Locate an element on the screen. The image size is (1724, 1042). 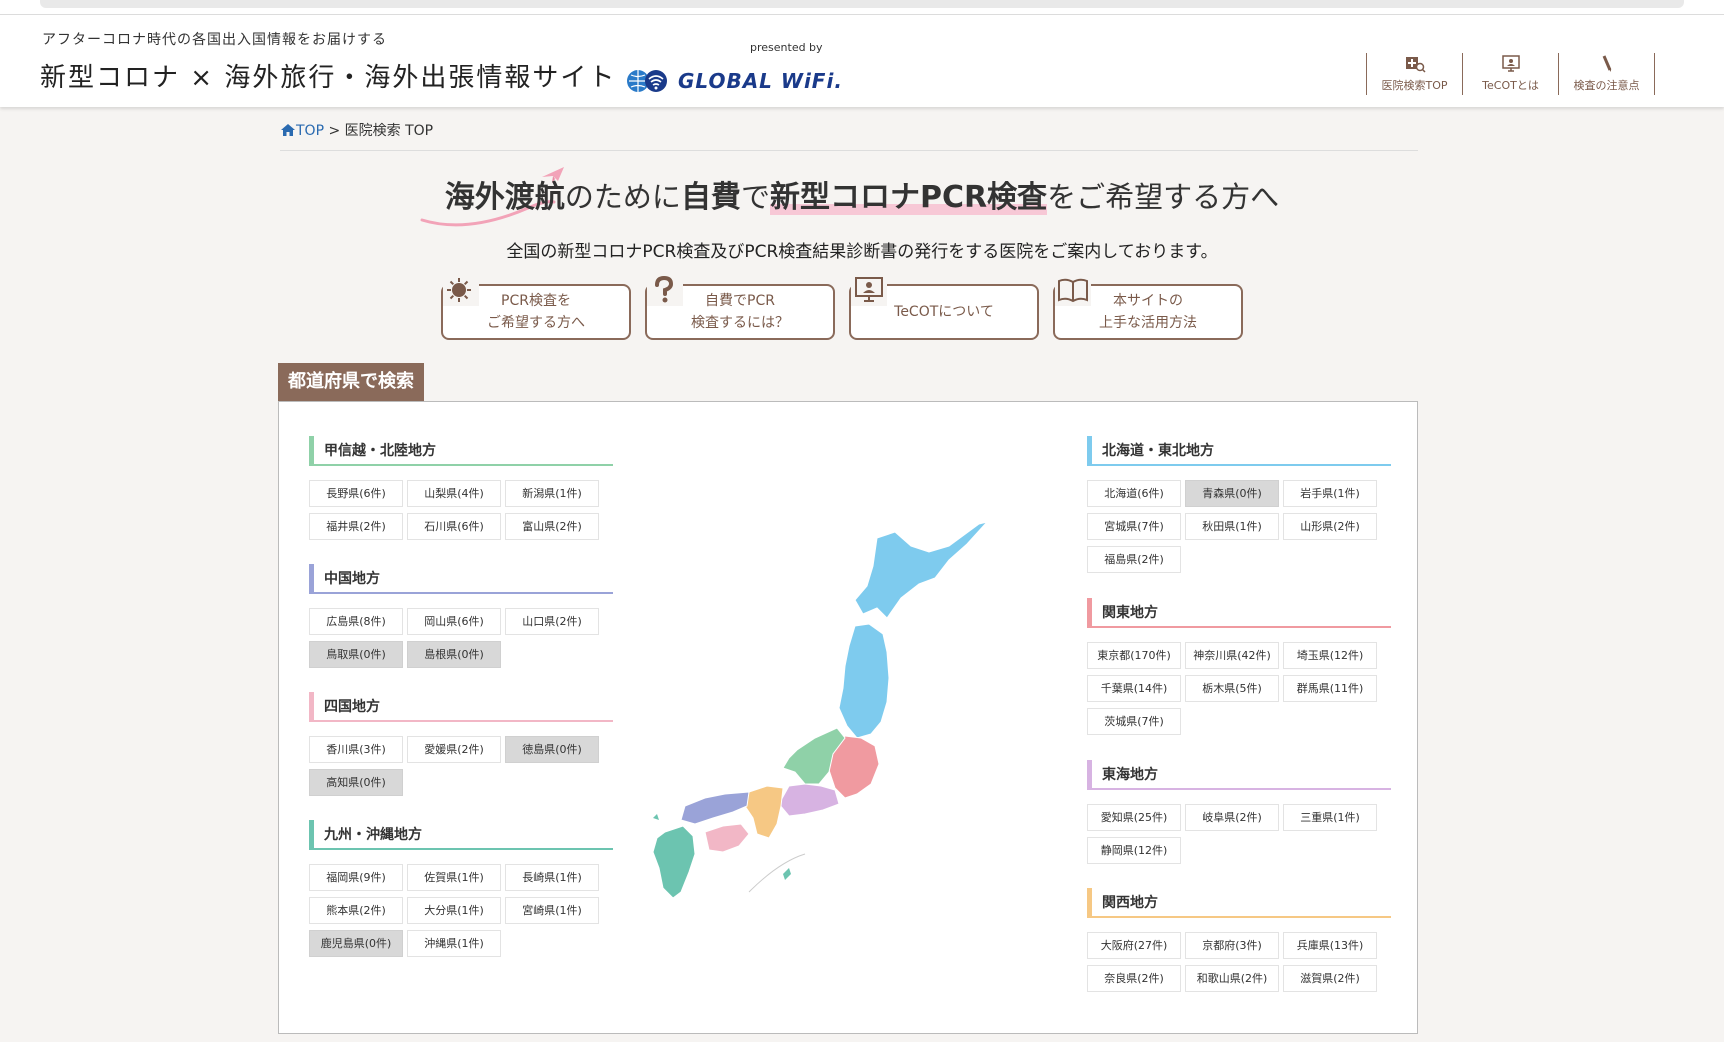
breadcrumb-home-label: TOP is located at coordinates (310, 131).